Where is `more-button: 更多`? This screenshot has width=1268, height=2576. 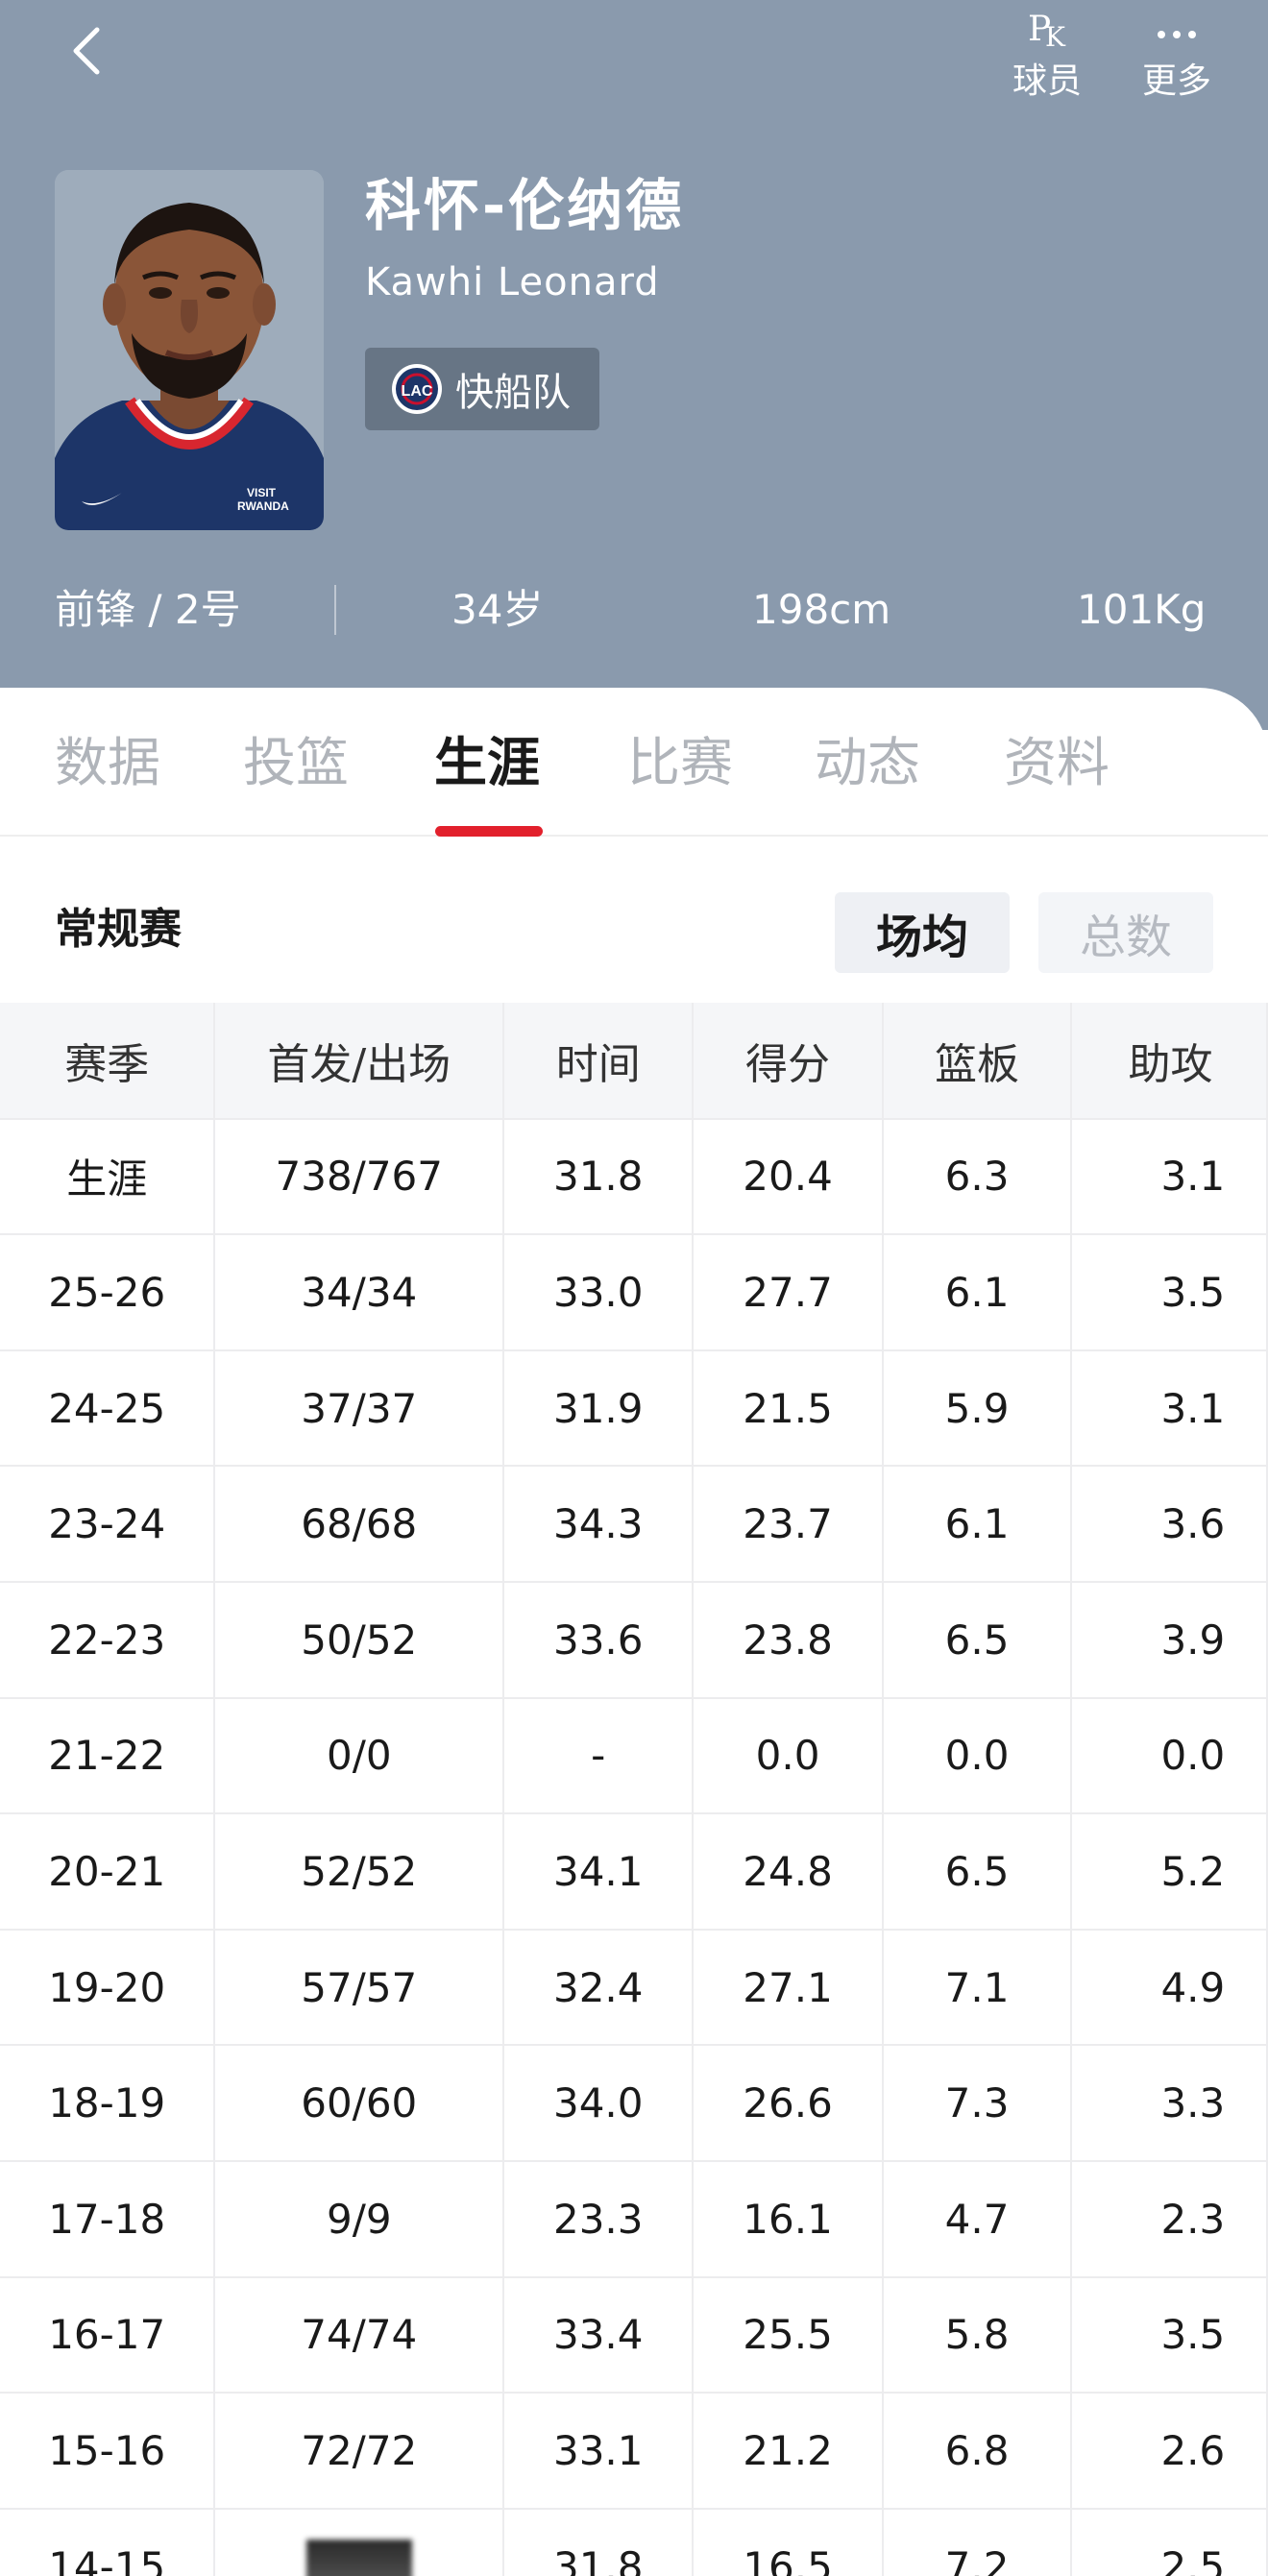
more-button: 更多 is located at coordinates (1176, 53).